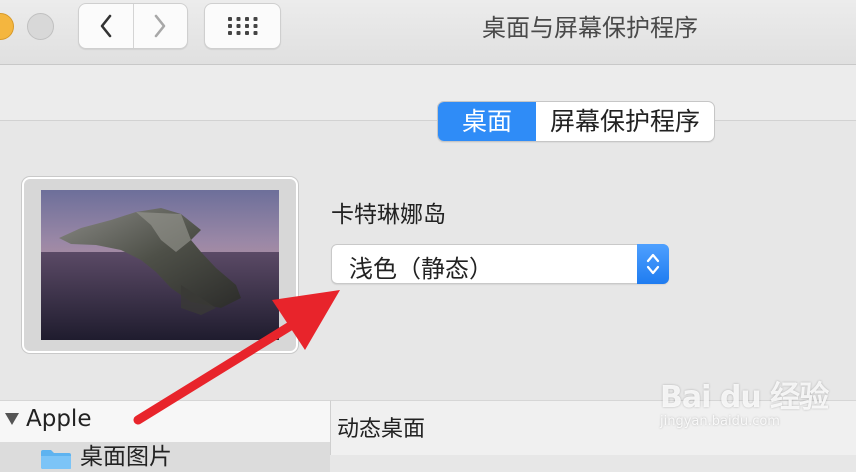 The height and width of the screenshot is (472, 856). I want to click on appearance-popup: 浅色（静态）, so click(500, 264).